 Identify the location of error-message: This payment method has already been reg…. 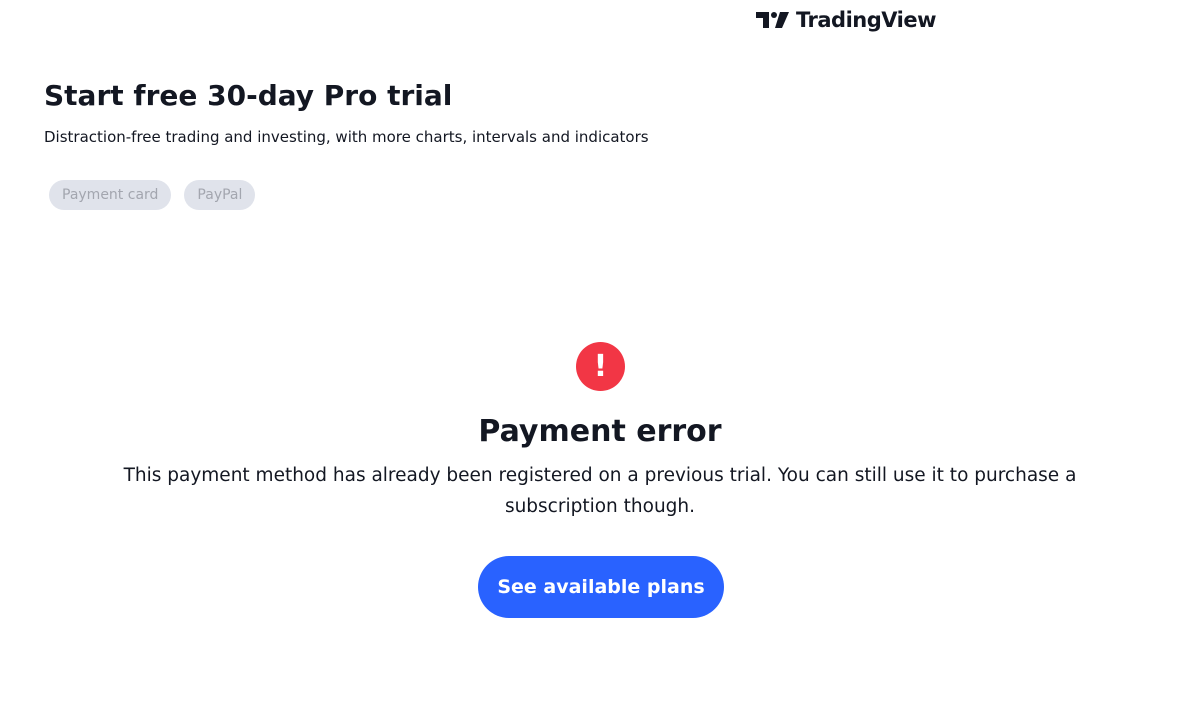
(600, 491).